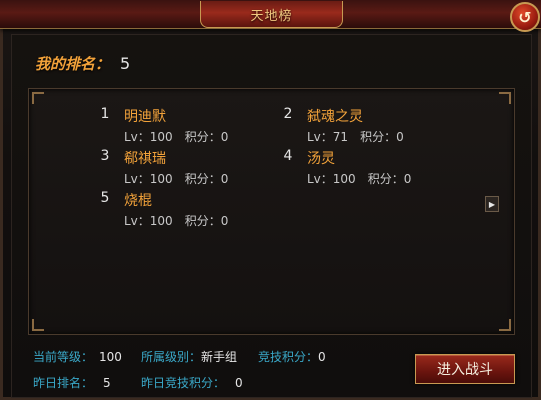 This screenshot has height=400, width=541. Describe the element at coordinates (145, 117) in the screenshot. I see `player-name: 明迪默` at that location.